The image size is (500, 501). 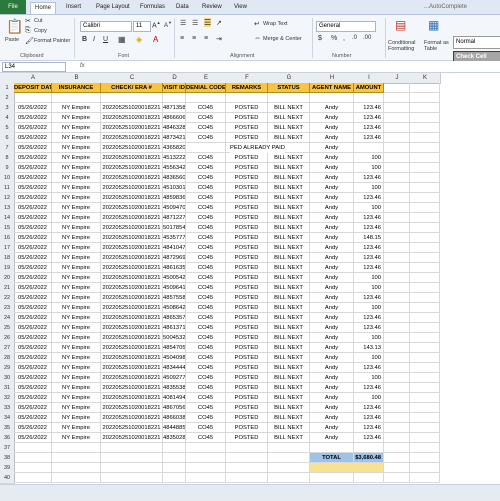 I want to click on table-cell: 4365820, so click(x=174, y=148).